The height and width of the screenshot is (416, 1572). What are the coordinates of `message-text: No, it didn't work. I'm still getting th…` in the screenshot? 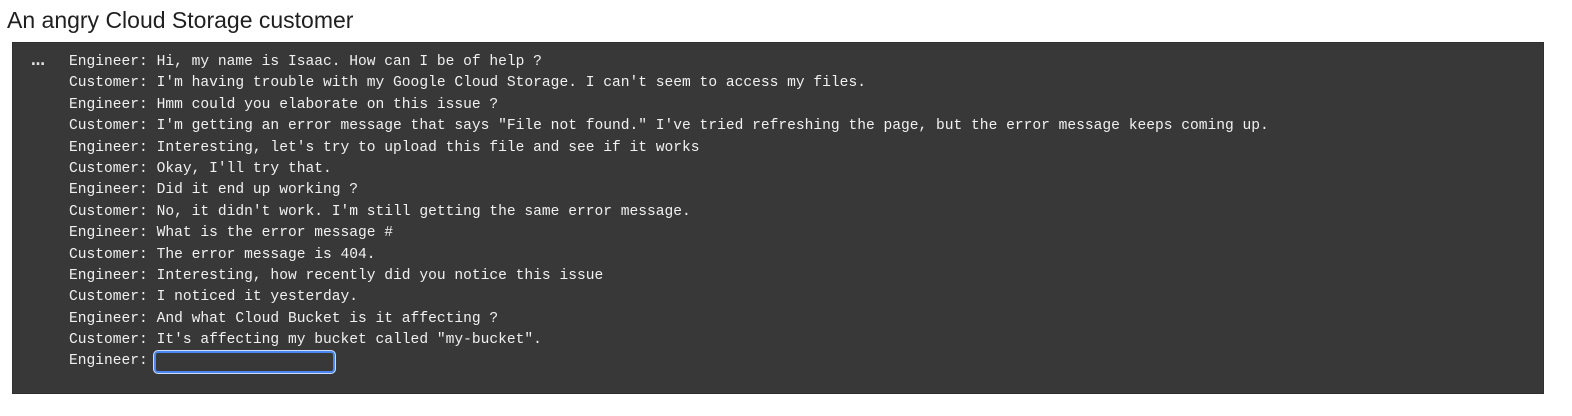 It's located at (419, 211).